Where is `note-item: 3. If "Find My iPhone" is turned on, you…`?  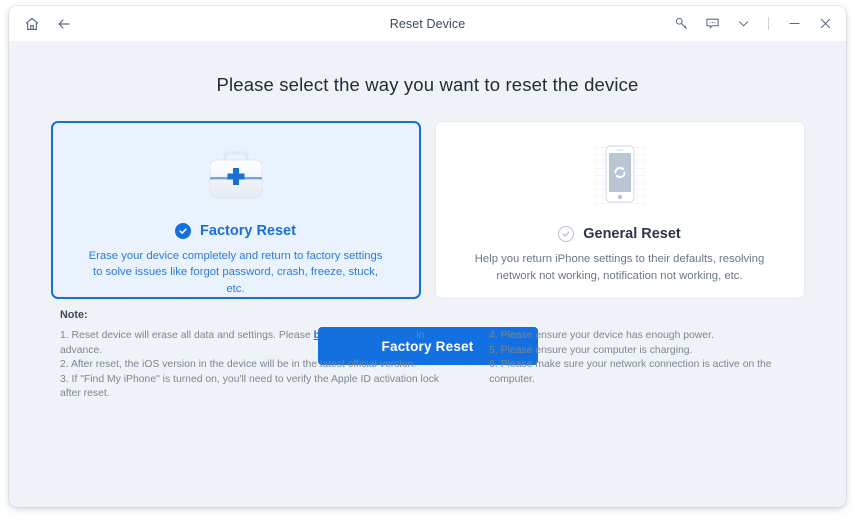
note-item: 3. If "Find My iPhone" is turned on, you… is located at coordinates (250, 386).